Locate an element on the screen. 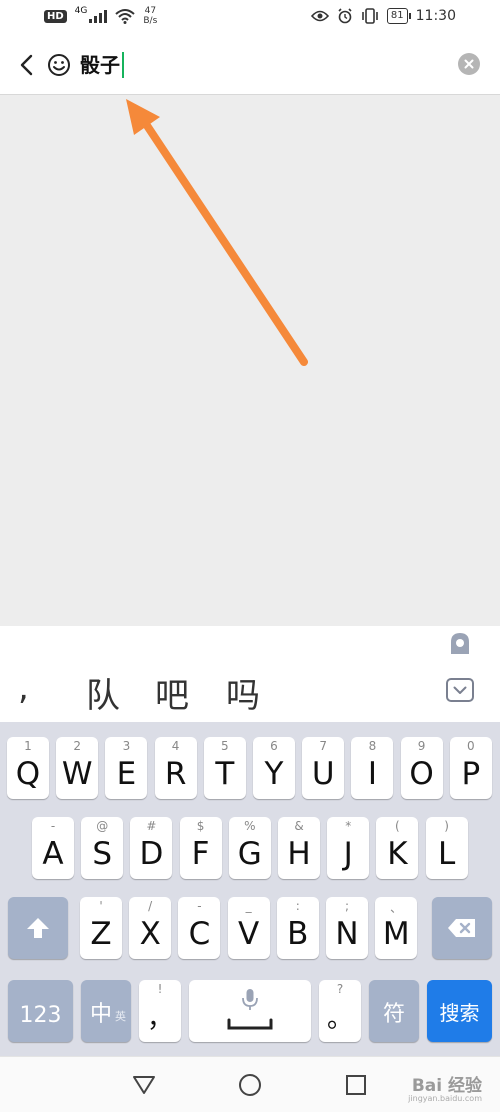  key-hint: # is located at coordinates (151, 826).